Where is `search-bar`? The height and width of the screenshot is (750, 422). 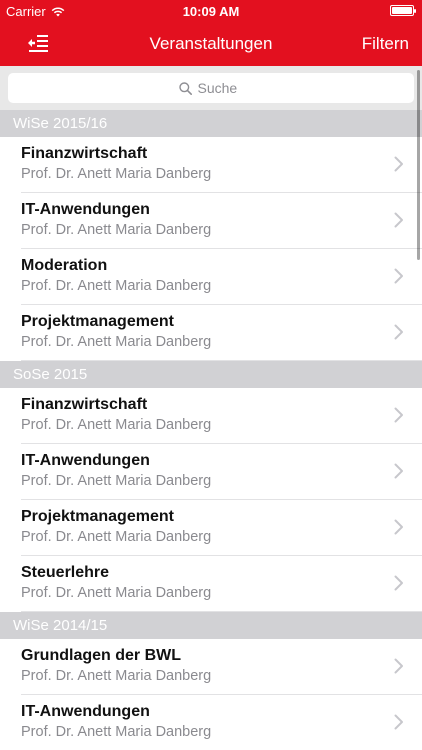
search-bar is located at coordinates (211, 88).